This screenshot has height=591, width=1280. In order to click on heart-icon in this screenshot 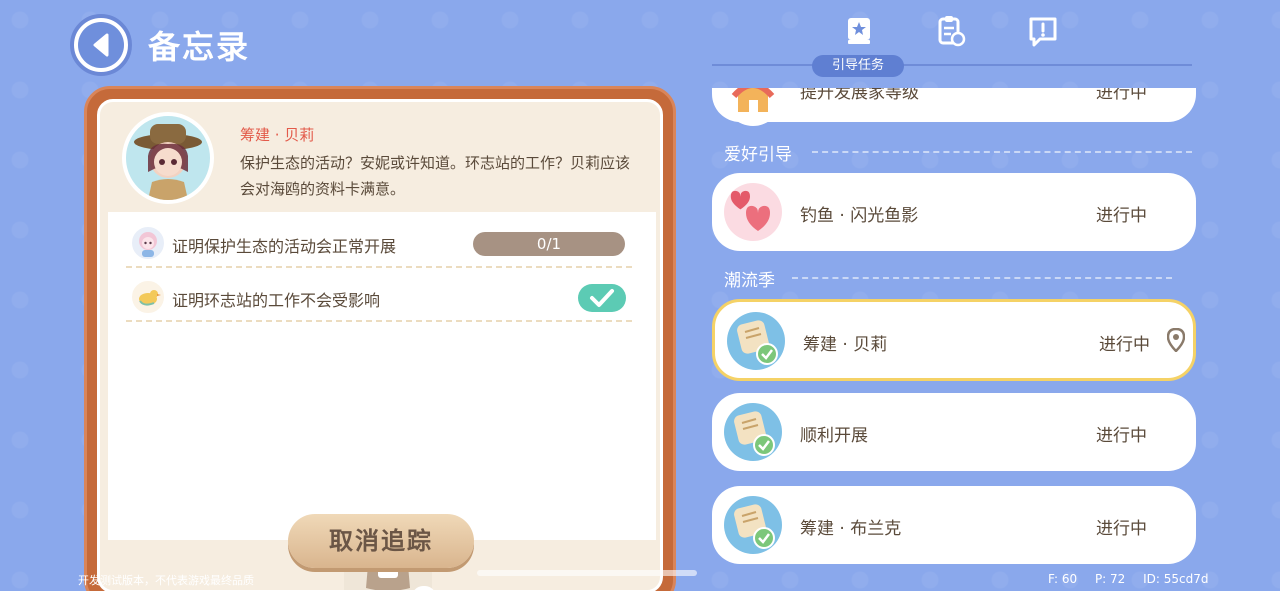, I will do `click(753, 212)`.